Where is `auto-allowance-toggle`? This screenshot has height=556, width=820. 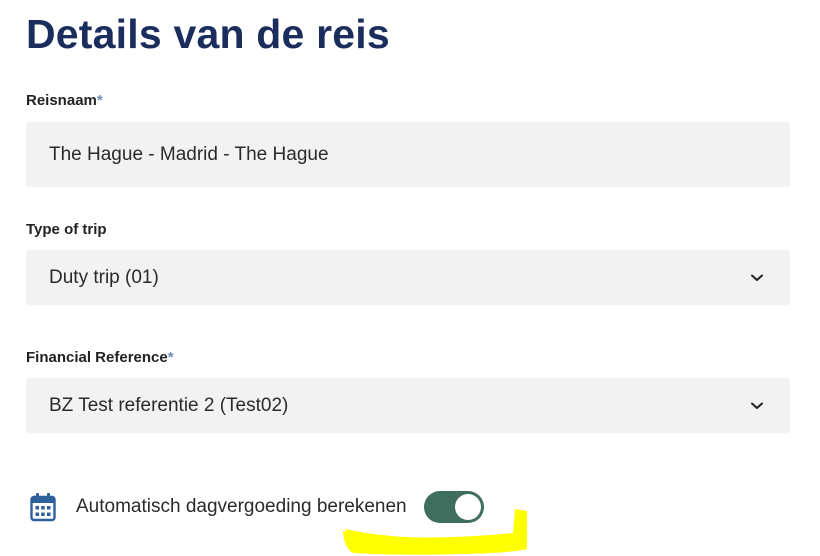
auto-allowance-toggle is located at coordinates (453, 507).